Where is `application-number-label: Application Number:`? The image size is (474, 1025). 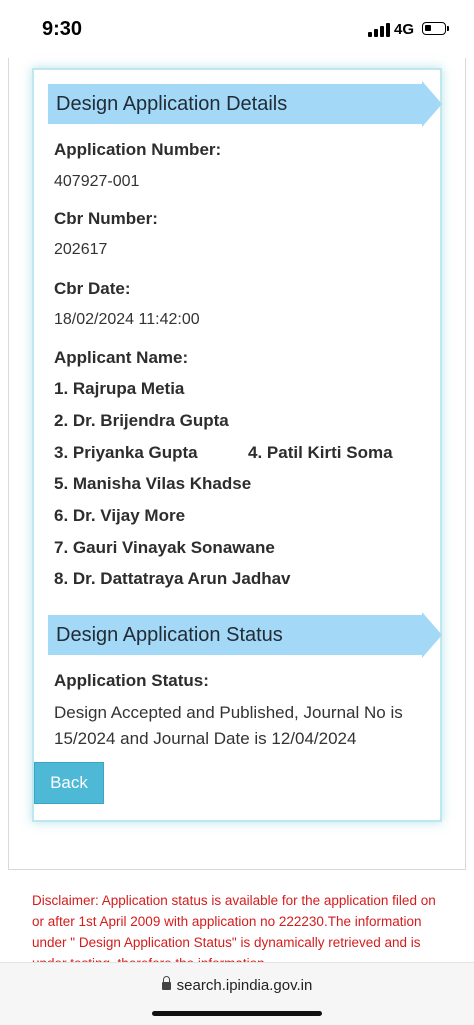 application-number-label: Application Number: is located at coordinates (138, 149).